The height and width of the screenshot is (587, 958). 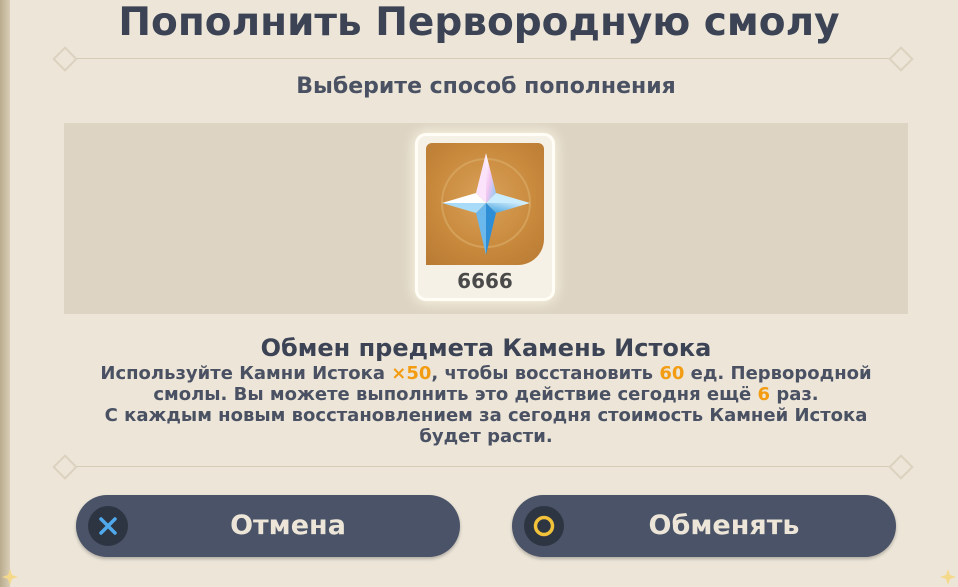 I want to click on item-count: 6666, so click(x=485, y=281).